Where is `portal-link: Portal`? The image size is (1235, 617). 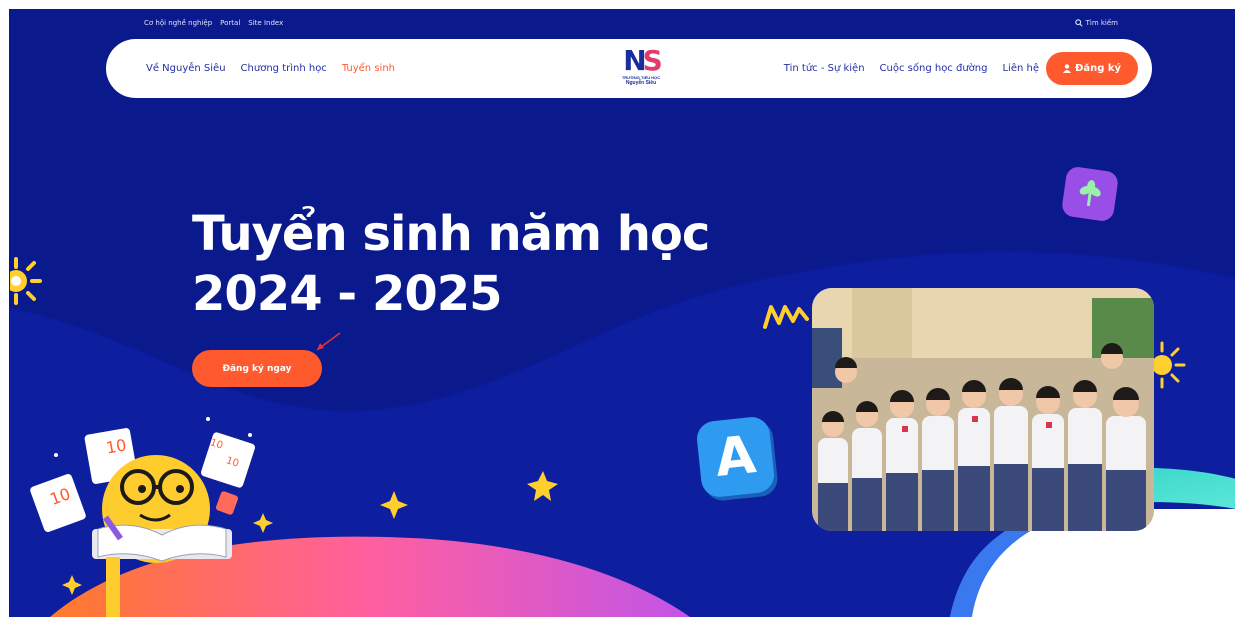
portal-link: Portal is located at coordinates (230, 23).